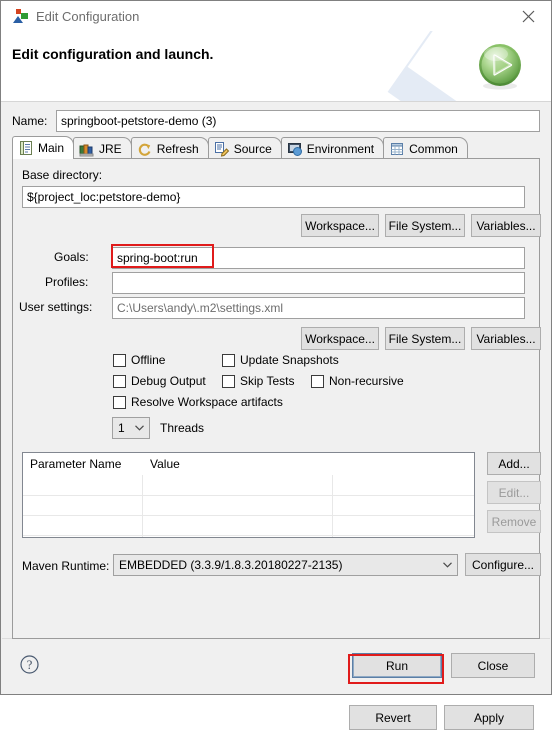  I want to click on checkbox-offline-label: Offline, so click(148, 360).